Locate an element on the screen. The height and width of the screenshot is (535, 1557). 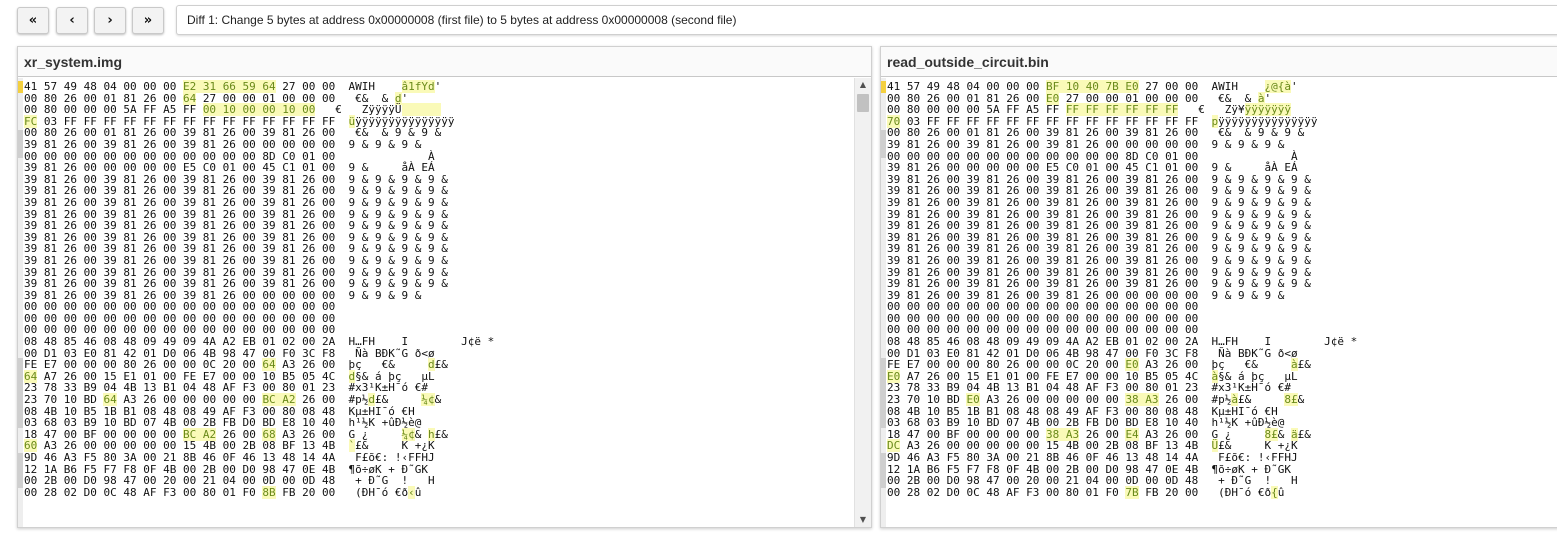
double-chevron-left-icon: « is located at coordinates (33, 20).